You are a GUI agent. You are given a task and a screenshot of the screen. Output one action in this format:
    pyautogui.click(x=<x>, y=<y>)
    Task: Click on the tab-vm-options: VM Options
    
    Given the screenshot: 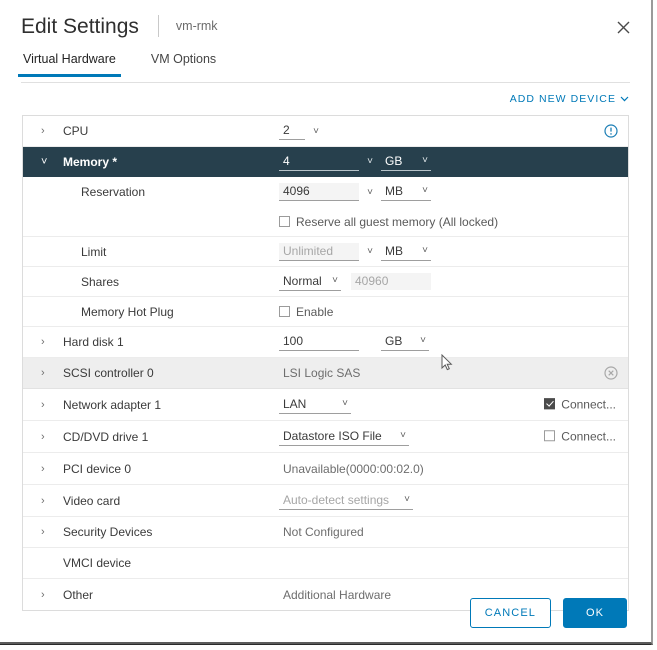 What is the action you would take?
    pyautogui.click(x=183, y=64)
    